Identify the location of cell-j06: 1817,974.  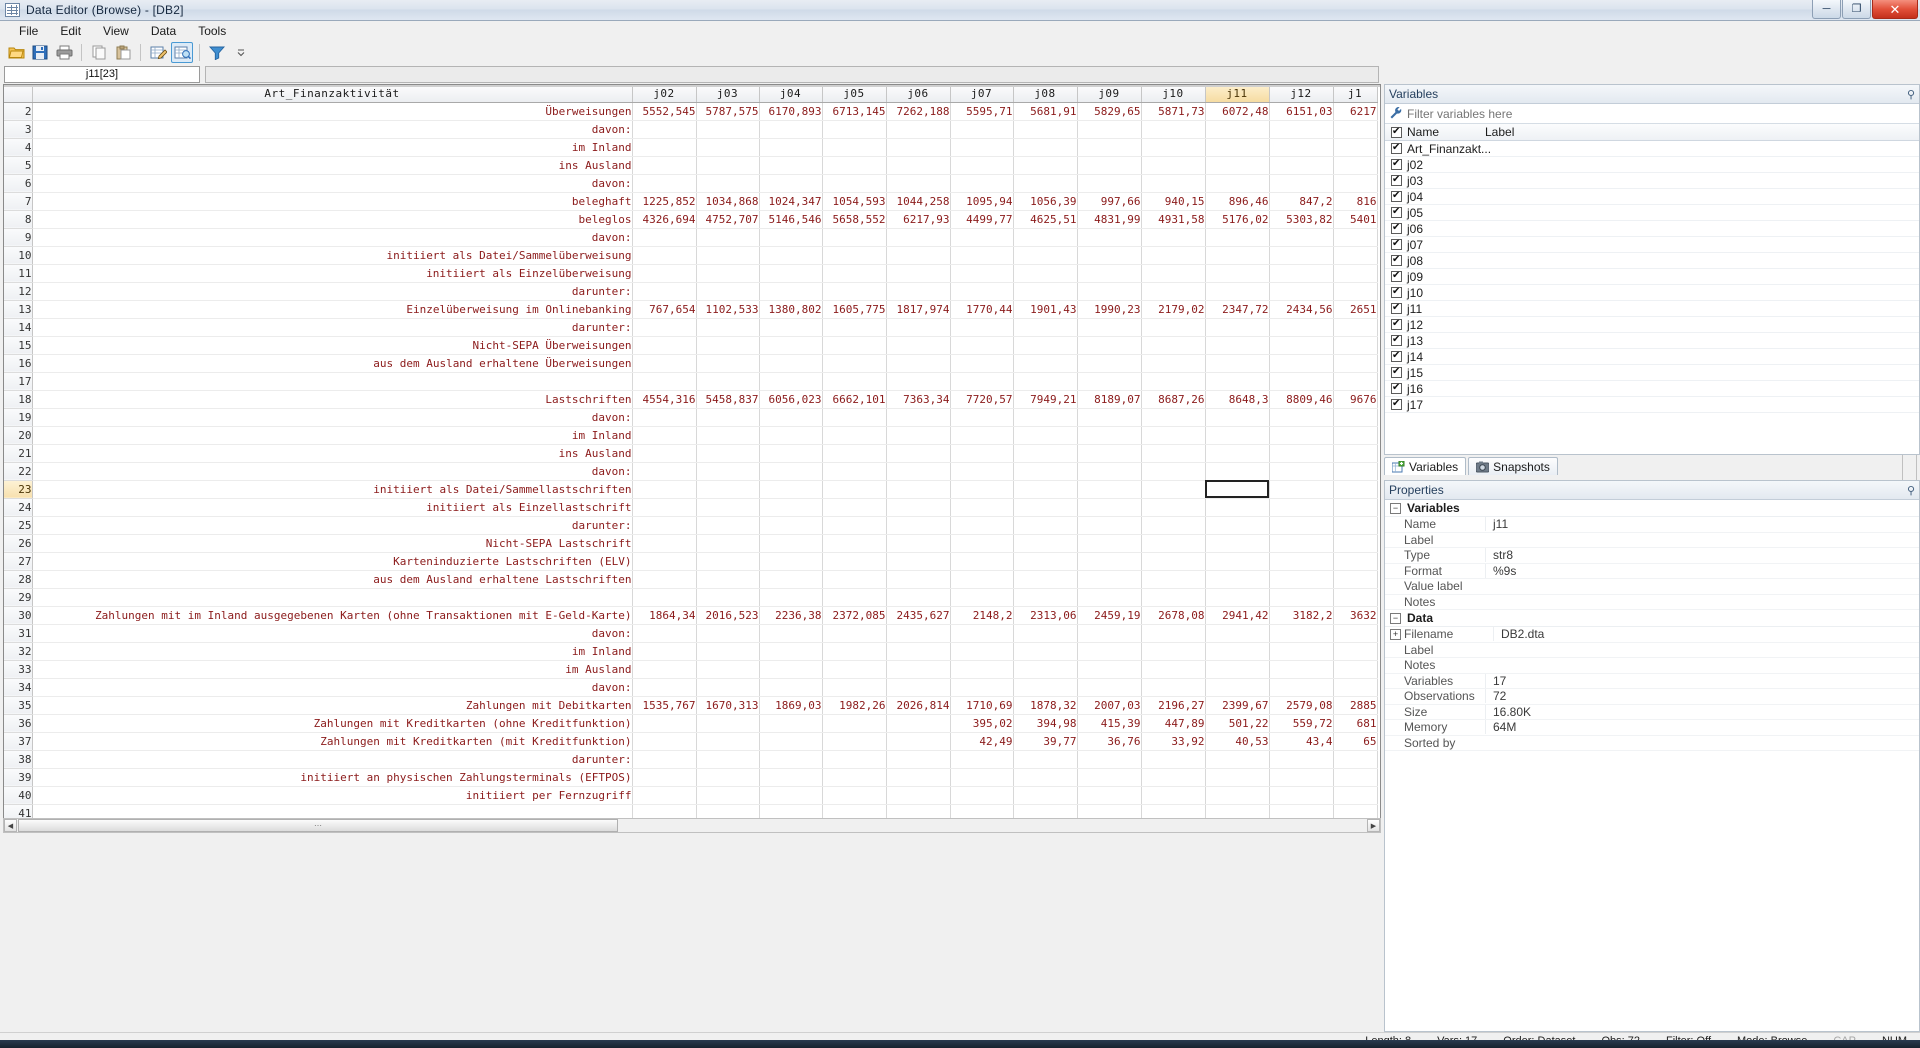
(918, 309).